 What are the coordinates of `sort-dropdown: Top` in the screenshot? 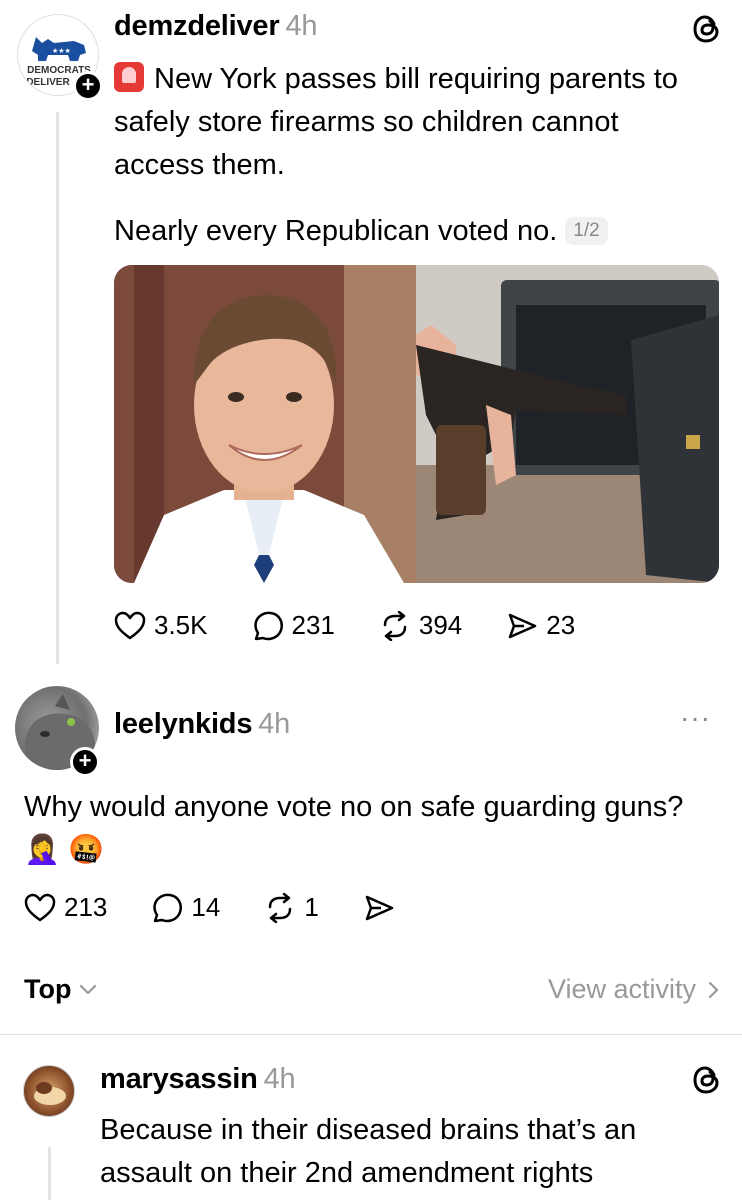 It's located at (60, 989).